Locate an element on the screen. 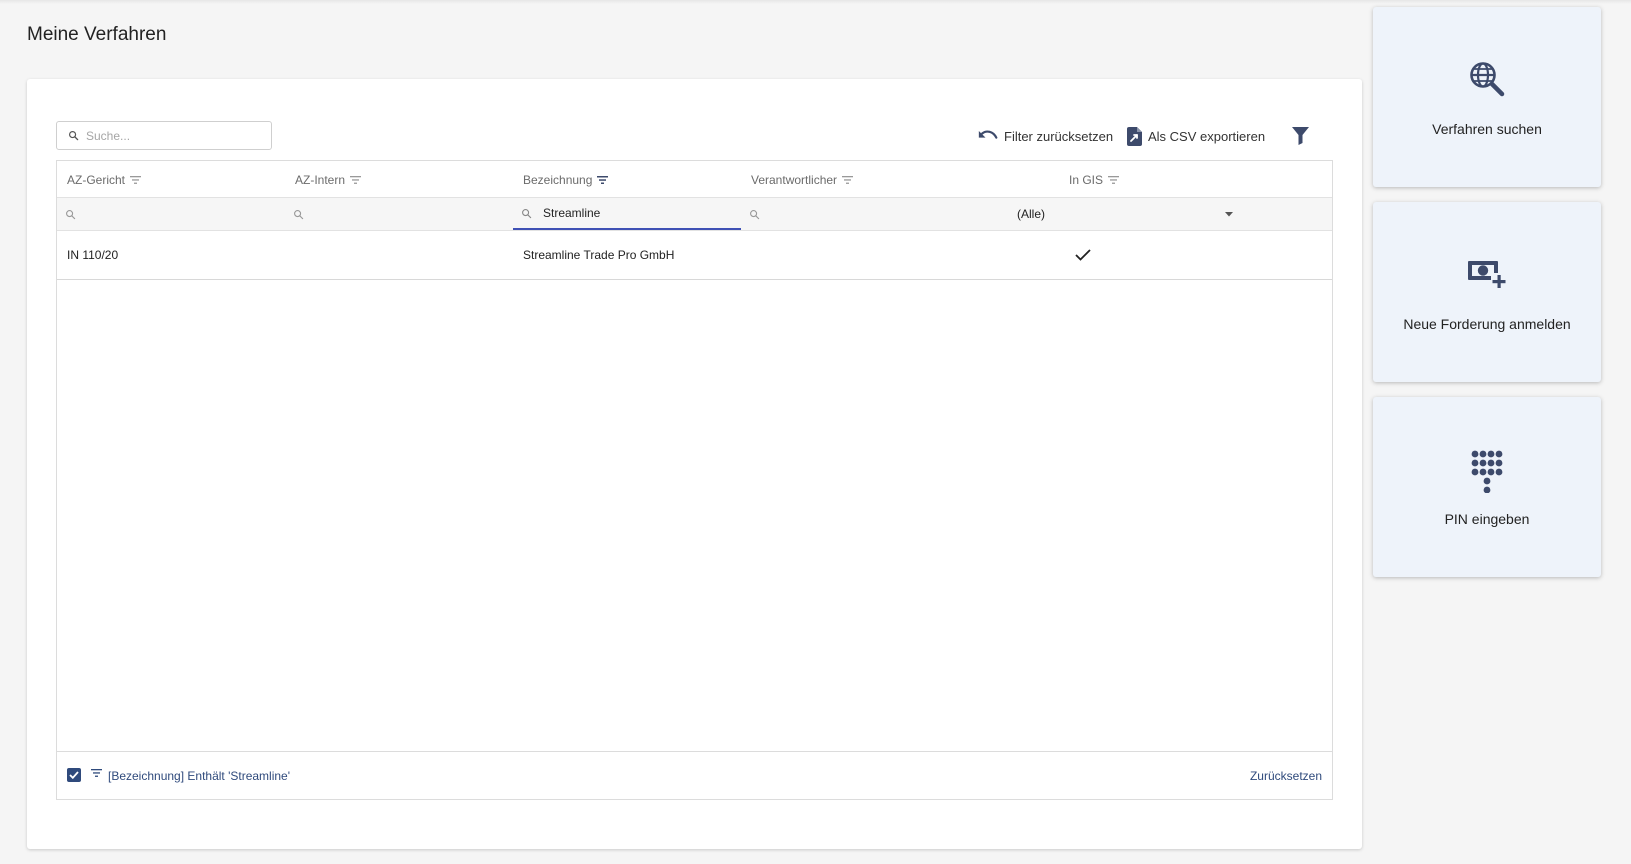 This screenshot has width=1631, height=864. register-claim-card: Neue Forderung anmelden is located at coordinates (1487, 292).